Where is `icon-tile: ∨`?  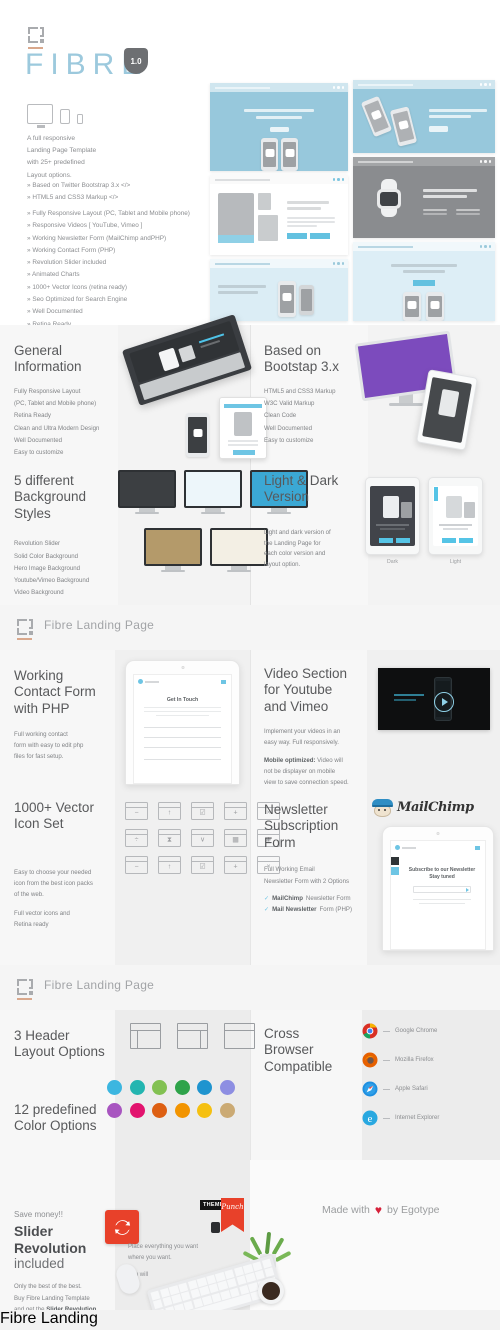
icon-tile: ∨ is located at coordinates (202, 838).